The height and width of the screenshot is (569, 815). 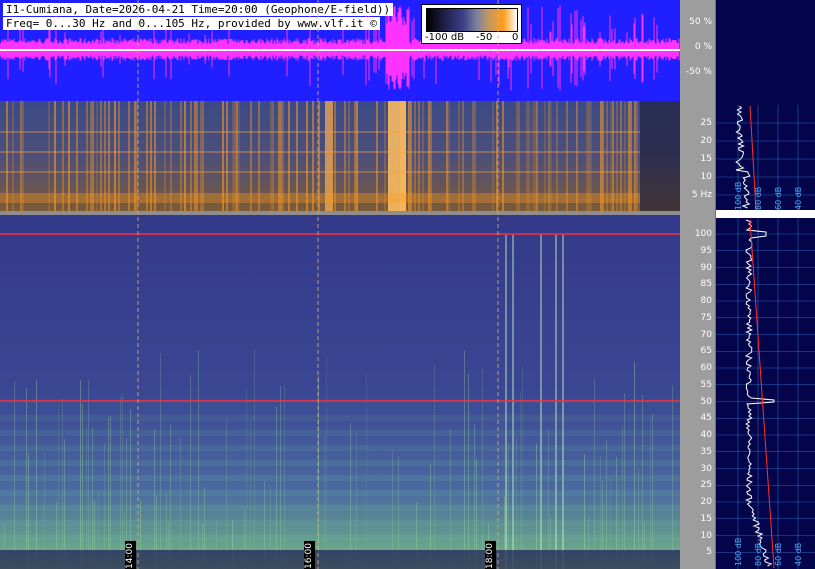 I want to click on freq-tick-high: 5, so click(x=709, y=552).